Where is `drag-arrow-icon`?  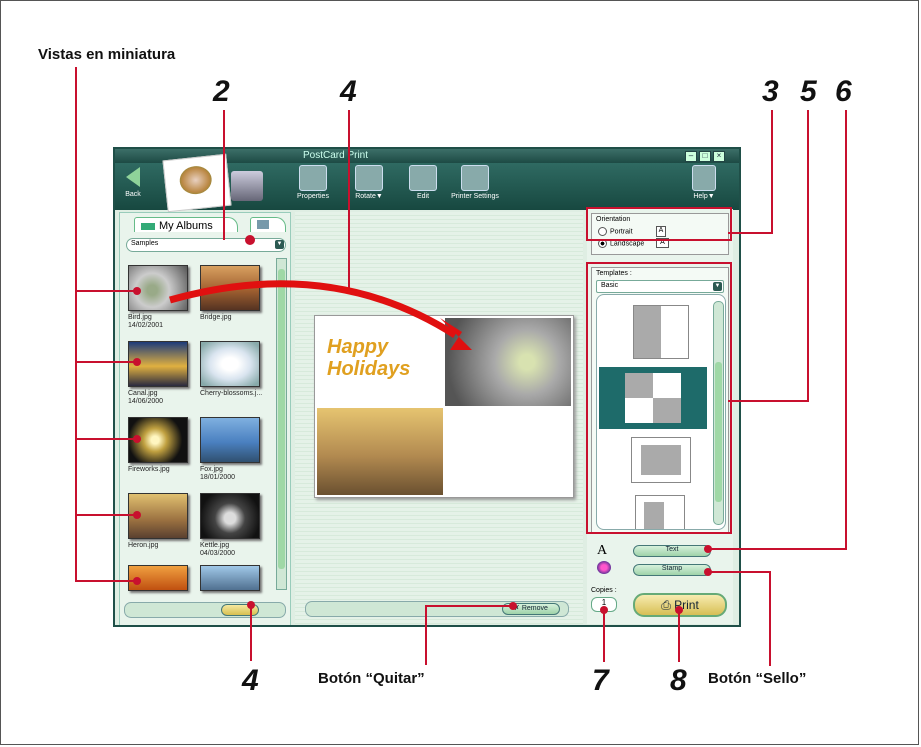
drag-arrow-icon is located at coordinates (313, 309).